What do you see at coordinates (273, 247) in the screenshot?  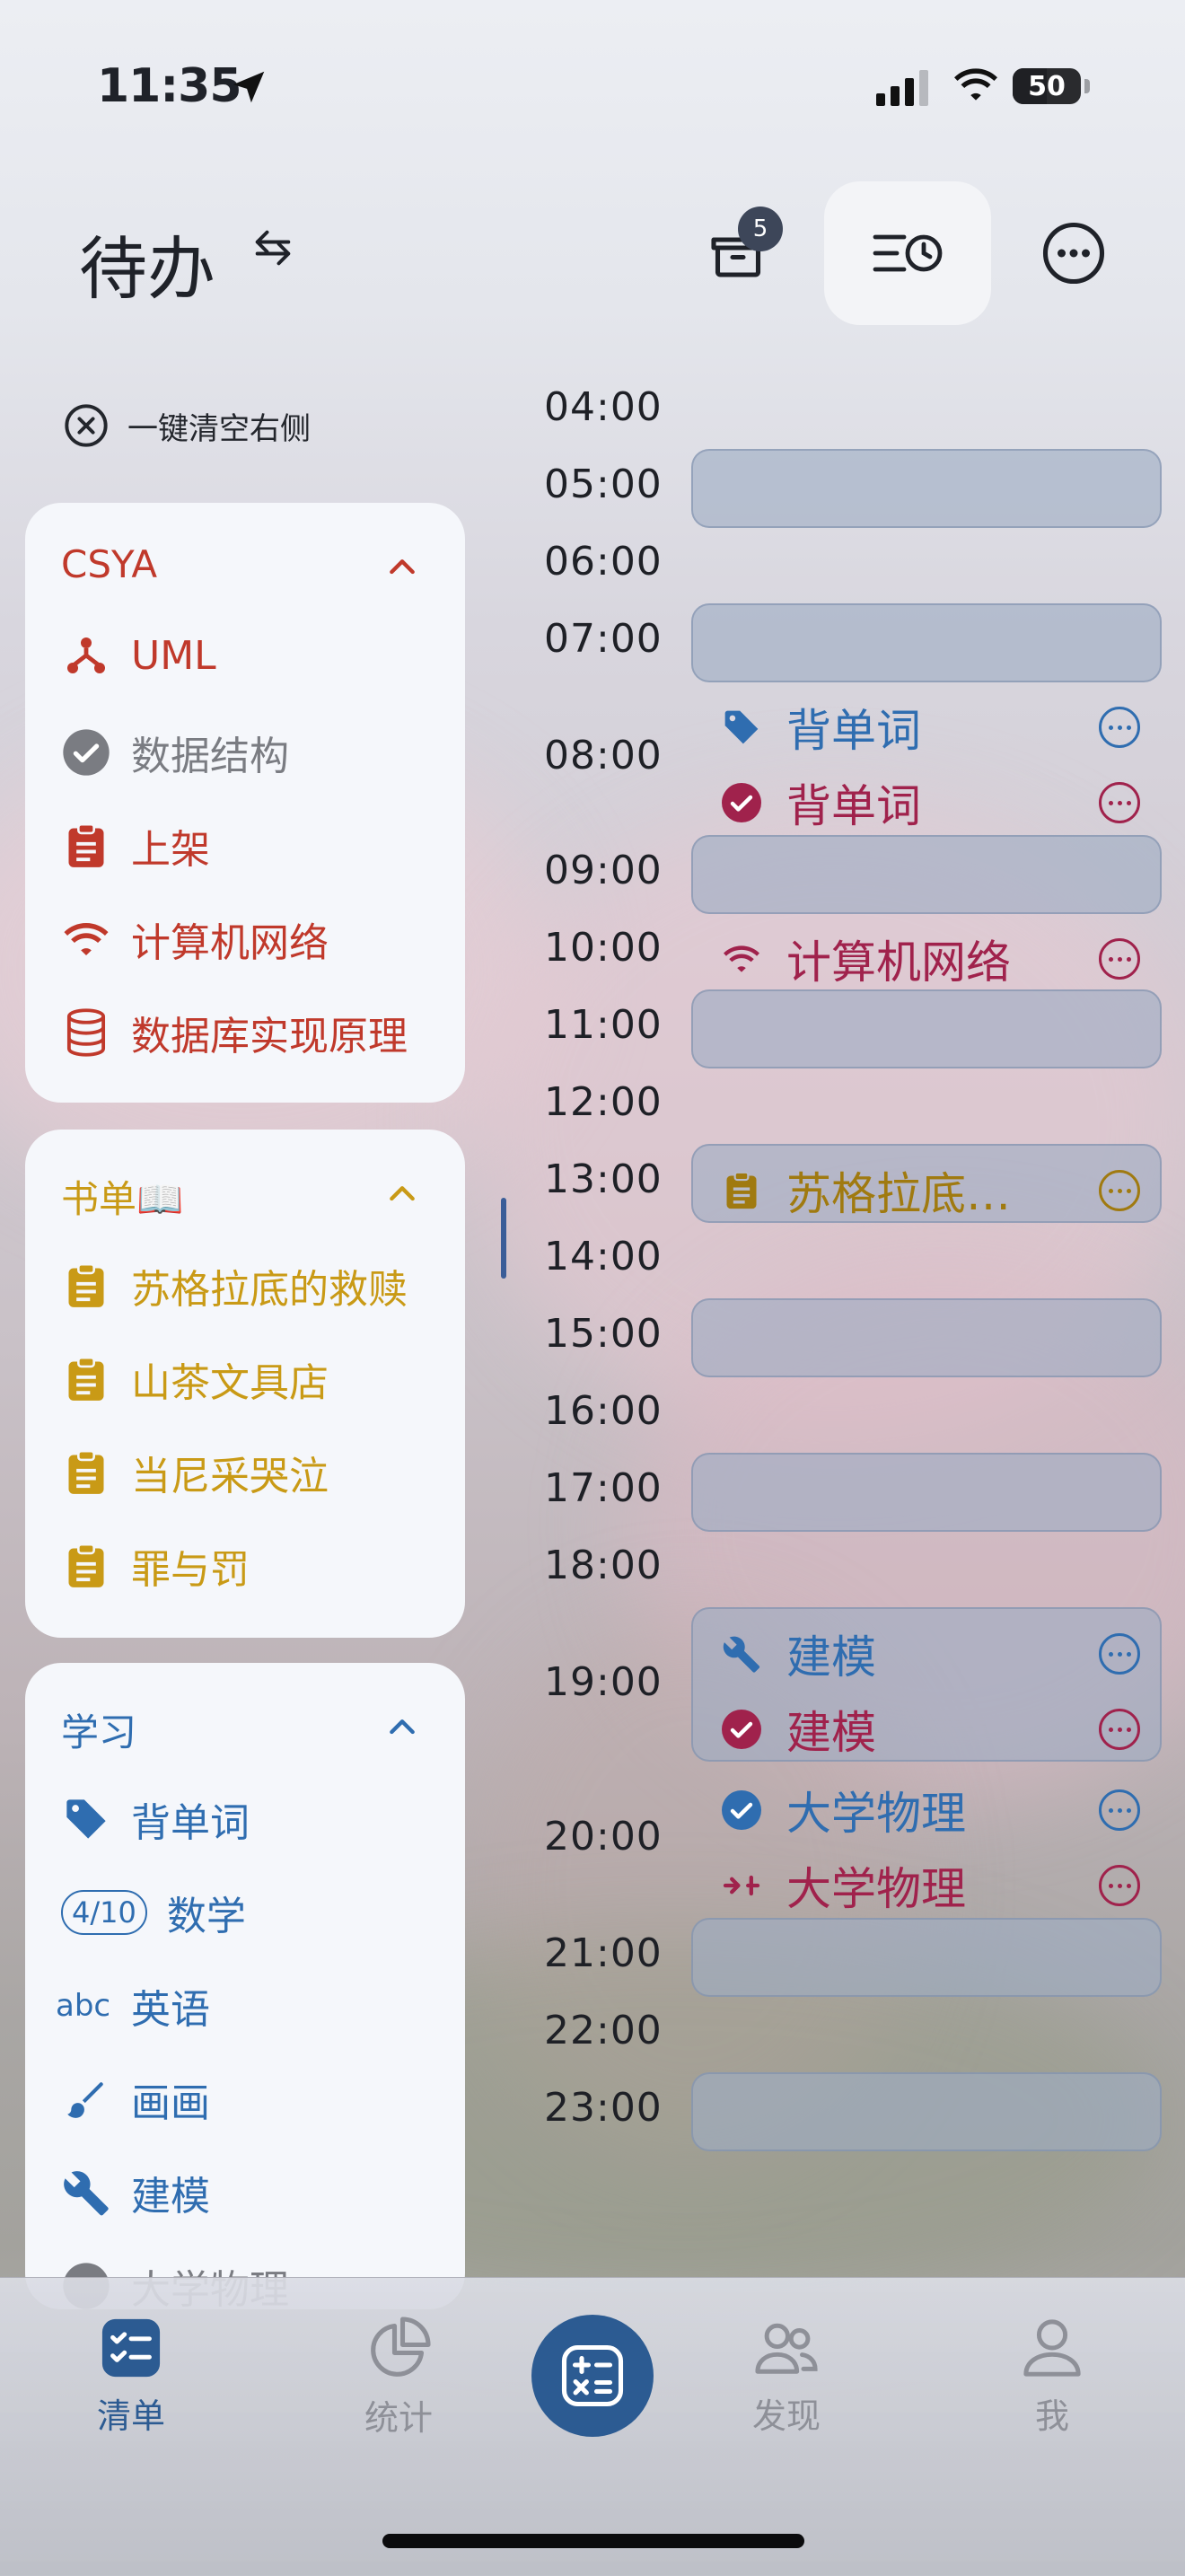 I see `swap-arrows-icon` at bounding box center [273, 247].